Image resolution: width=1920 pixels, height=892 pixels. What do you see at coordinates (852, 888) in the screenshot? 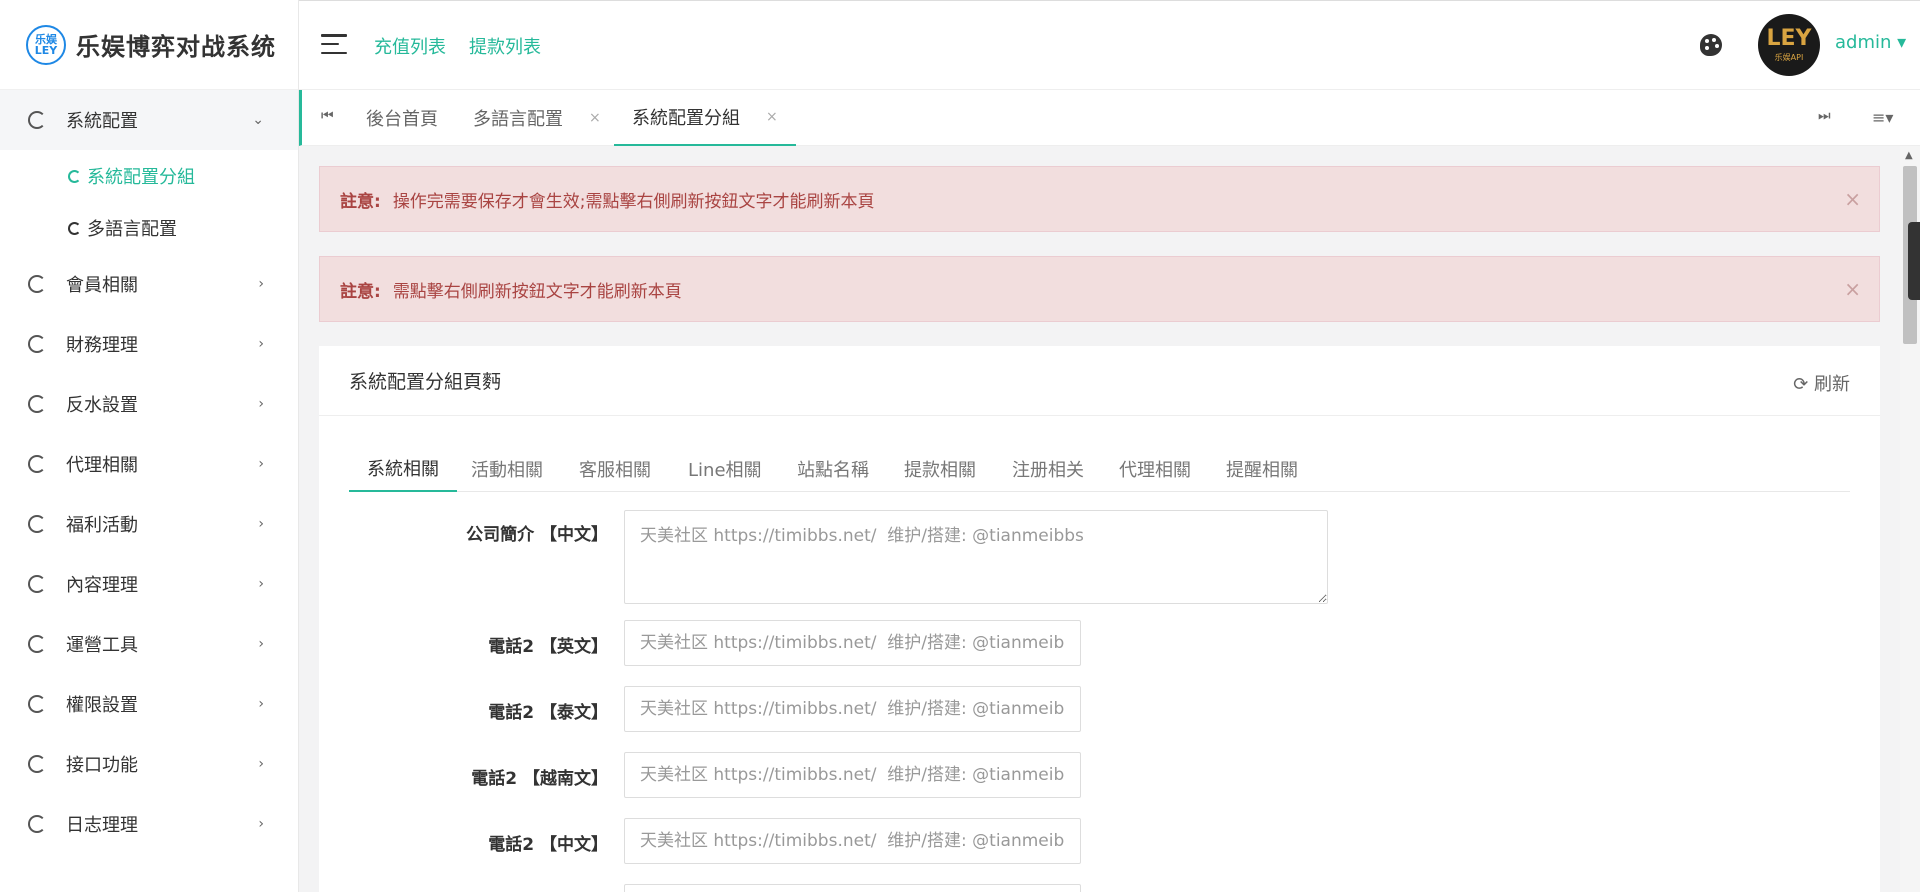
I see `next-field-partial` at bounding box center [852, 888].